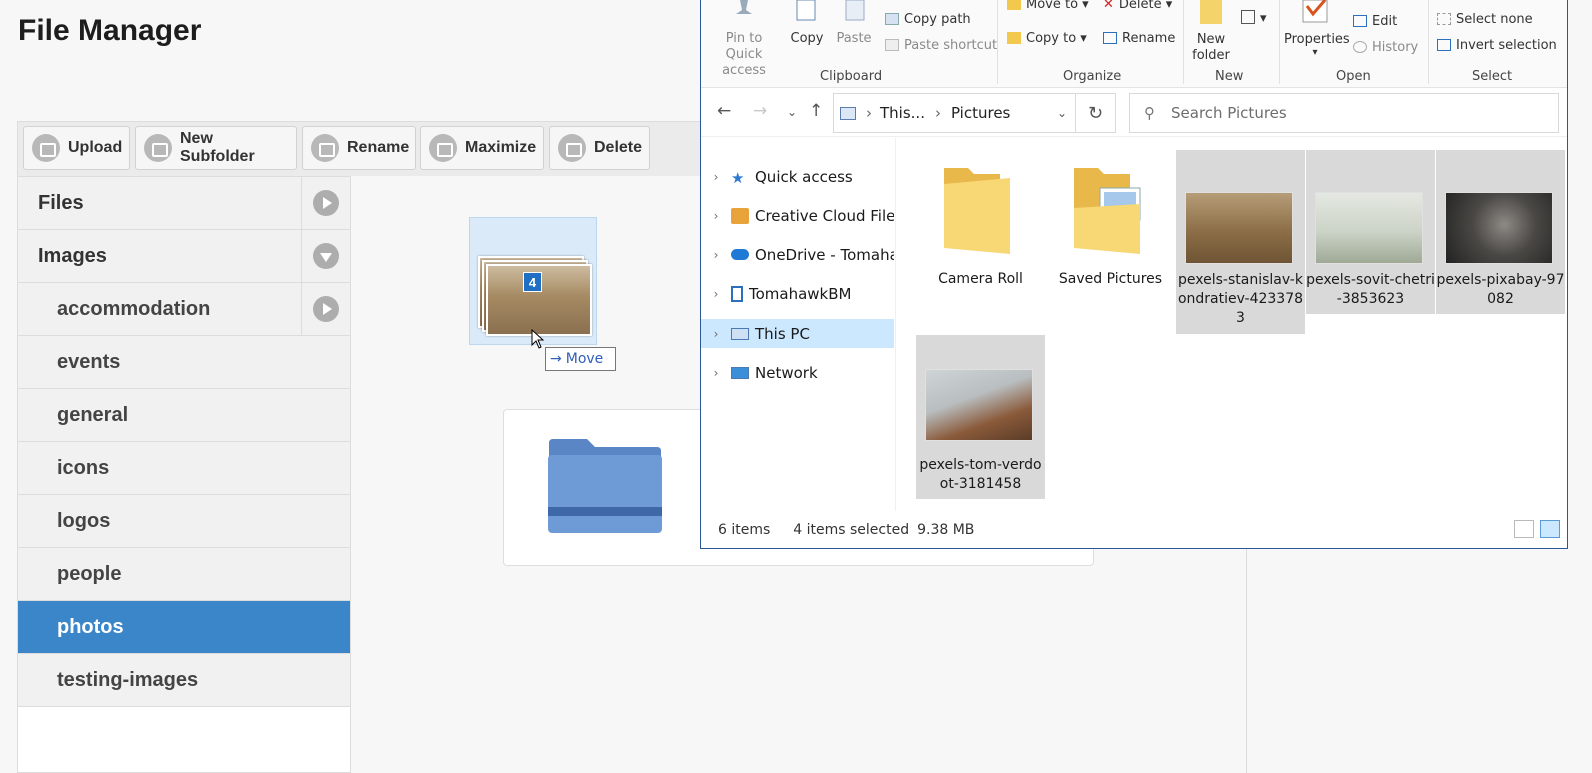 This screenshot has width=1592, height=773. I want to click on image-item-pixabay: pexels-pixabay-97082, so click(1500, 232).